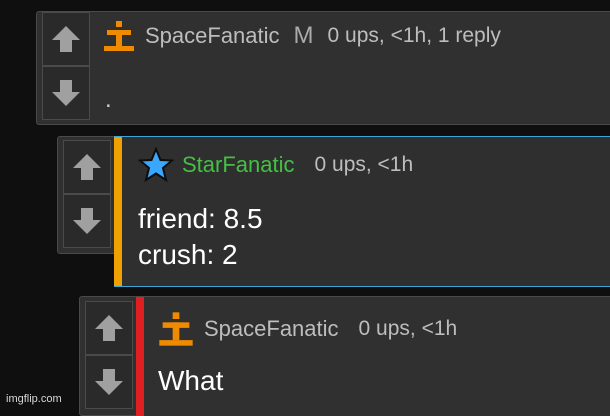 This screenshot has width=610, height=416. I want to click on mod-badge: M, so click(303, 35).